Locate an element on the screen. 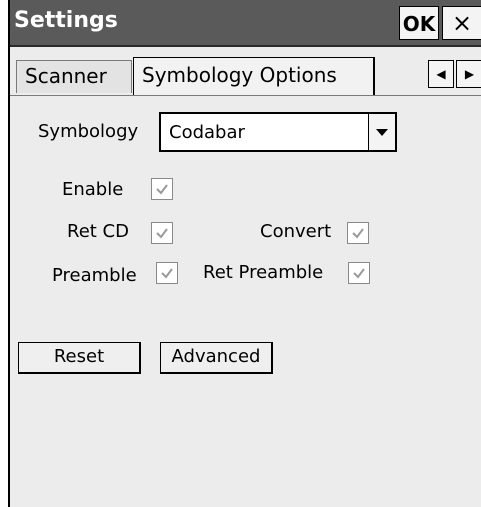 This screenshot has height=507, width=481. close-button: × is located at coordinates (461, 23).